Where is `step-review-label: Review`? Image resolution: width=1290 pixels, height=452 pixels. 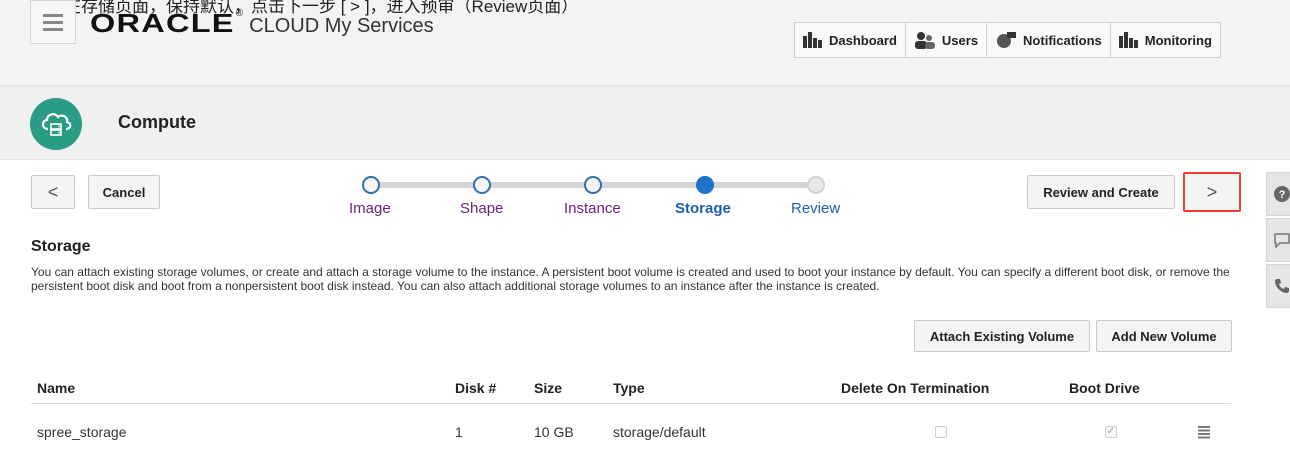 step-review-label: Review is located at coordinates (816, 208).